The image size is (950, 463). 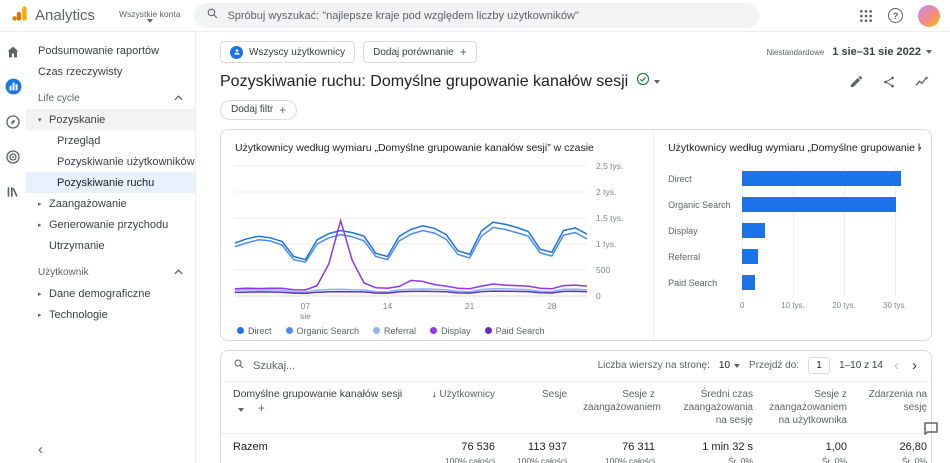 What do you see at coordinates (289, 330) in the screenshot?
I see `legend-dot` at bounding box center [289, 330].